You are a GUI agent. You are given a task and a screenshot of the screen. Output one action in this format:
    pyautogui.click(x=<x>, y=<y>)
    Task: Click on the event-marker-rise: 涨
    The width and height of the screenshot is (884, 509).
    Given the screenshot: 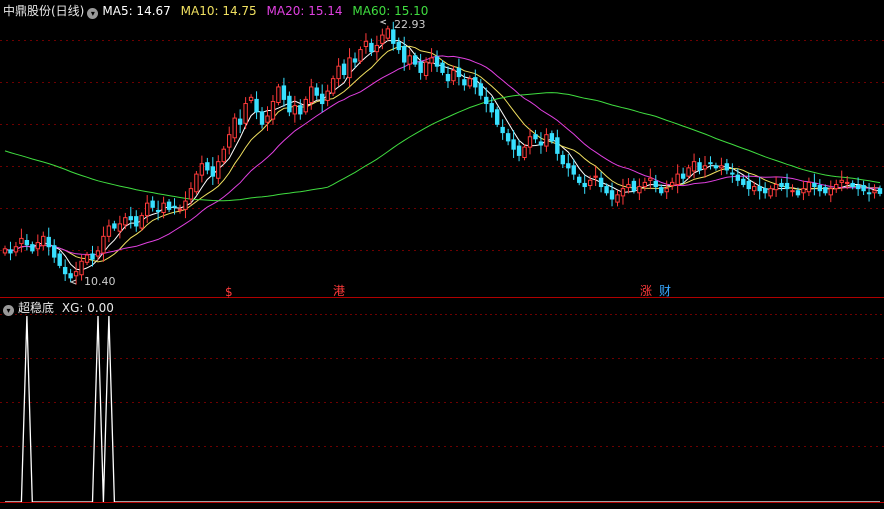 What is the action you would take?
    pyautogui.click(x=646, y=291)
    